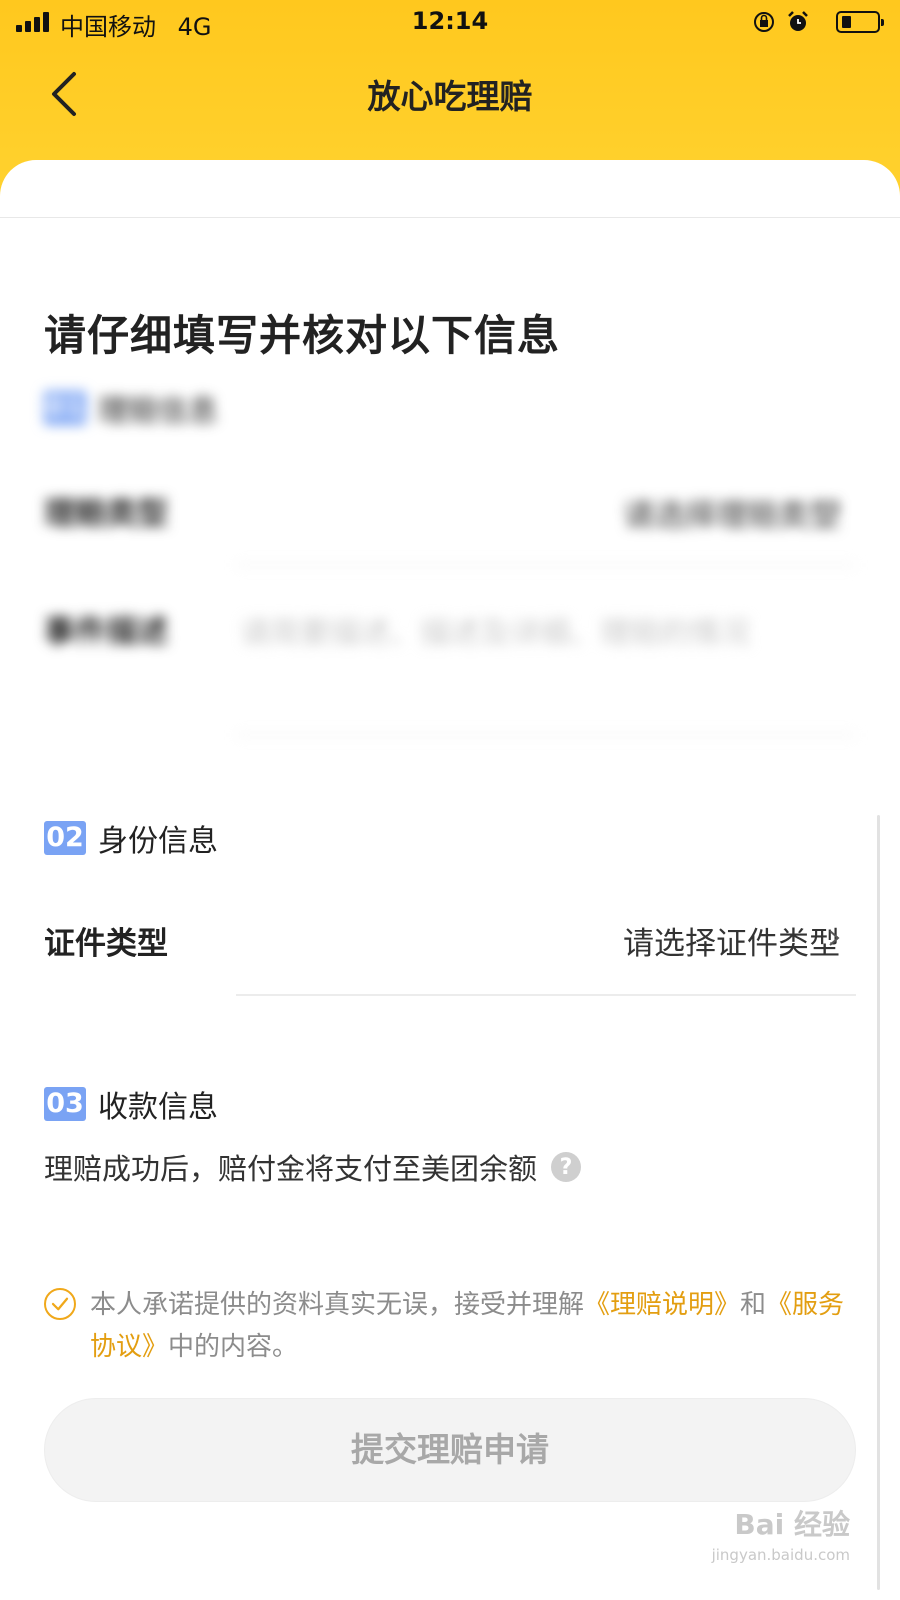  Describe the element at coordinates (302, 335) in the screenshot. I see `form-heading: 请仔细填写并核对以下信息` at that location.